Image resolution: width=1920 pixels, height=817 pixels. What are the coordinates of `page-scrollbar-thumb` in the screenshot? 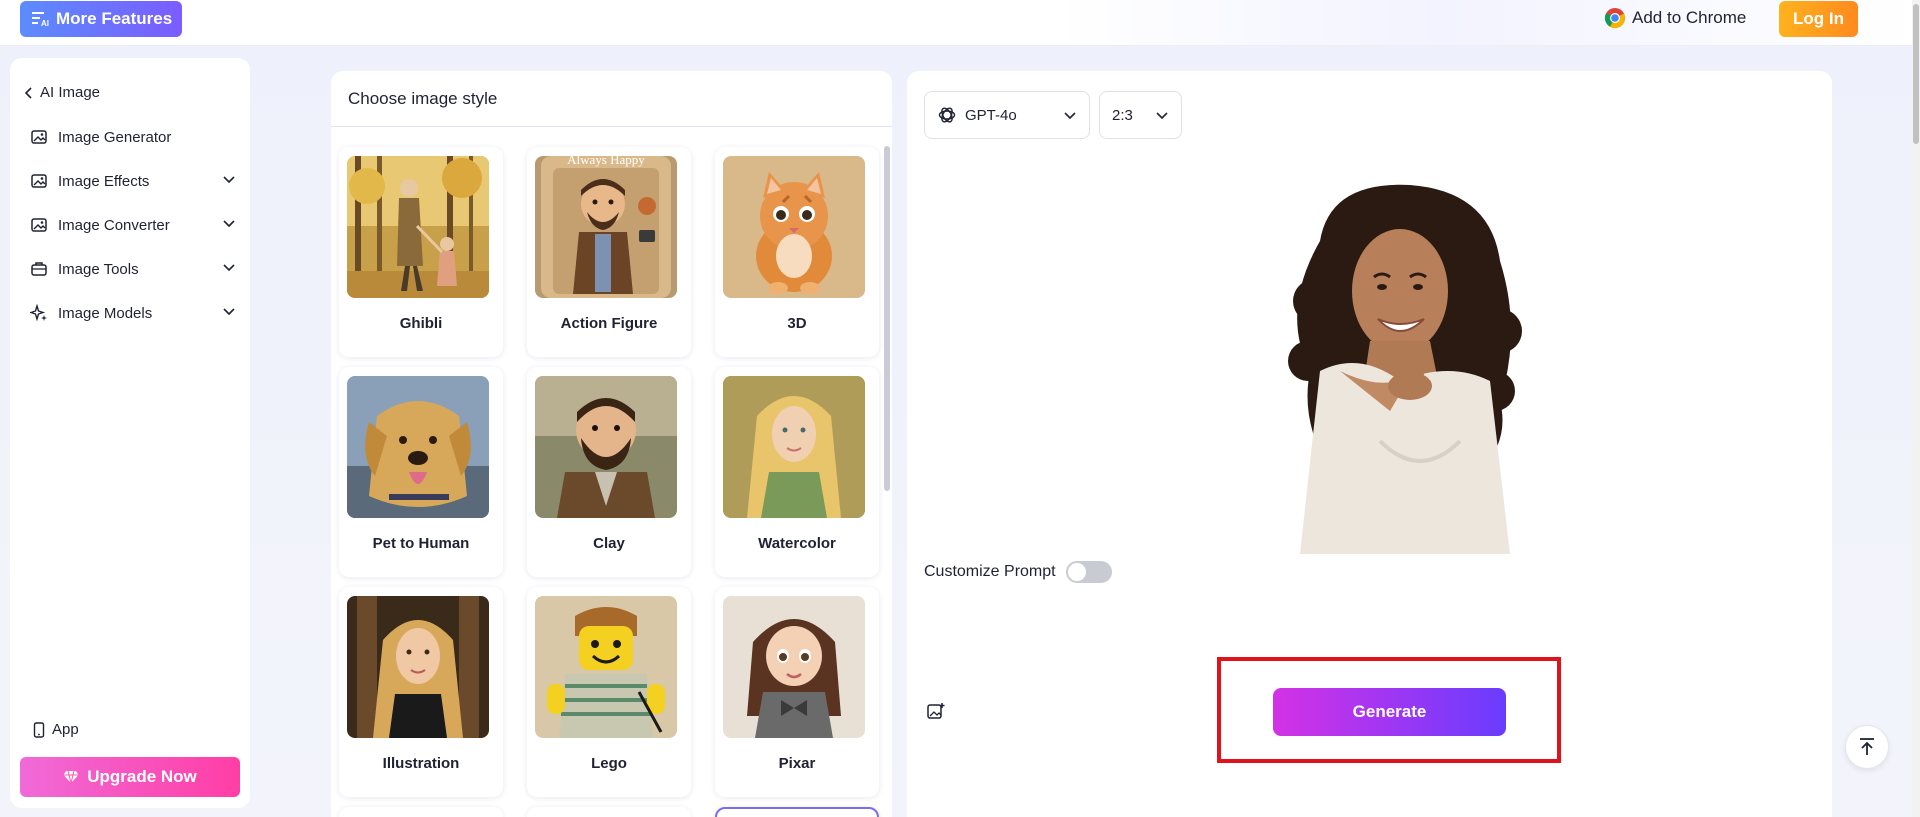 It's located at (1916, 74).